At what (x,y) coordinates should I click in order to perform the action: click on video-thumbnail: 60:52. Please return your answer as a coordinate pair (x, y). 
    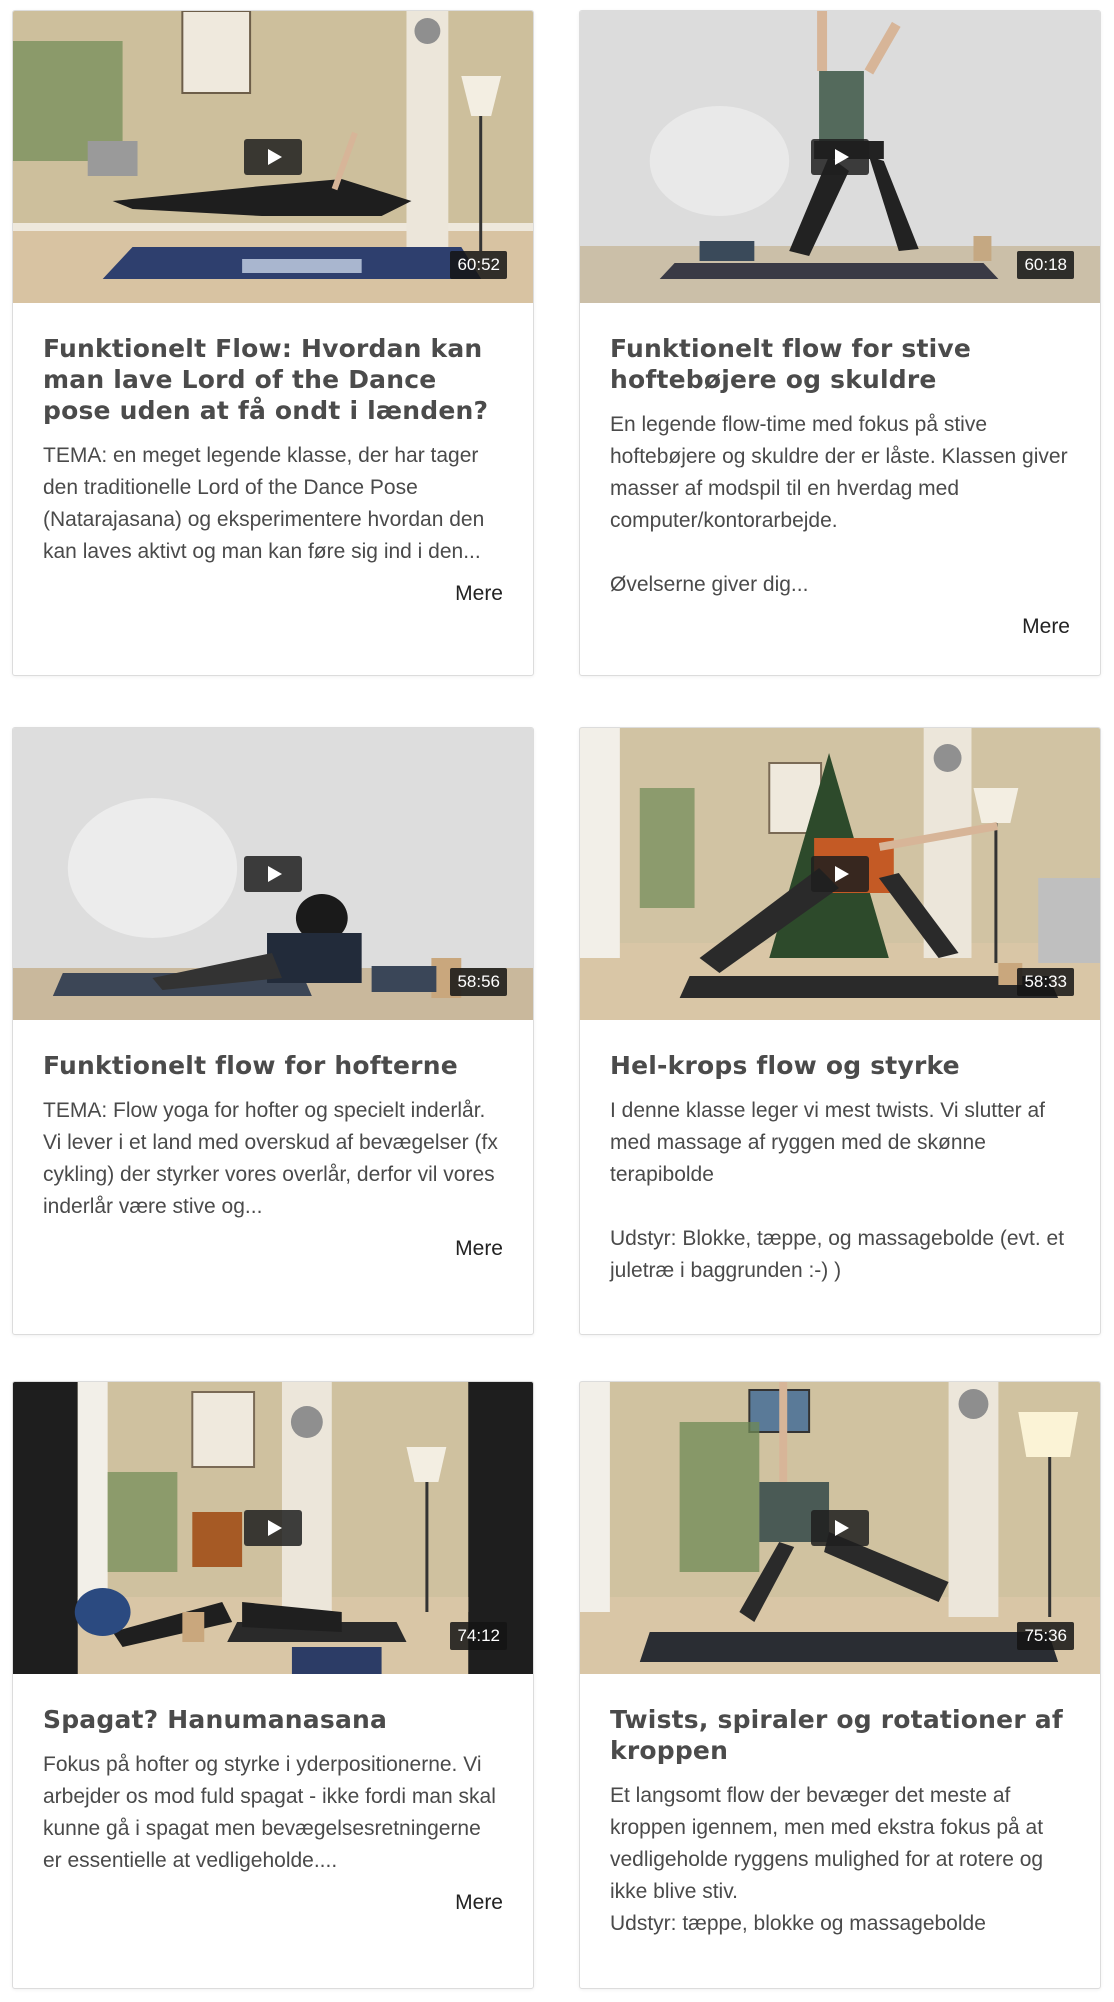
    Looking at the image, I should click on (273, 157).